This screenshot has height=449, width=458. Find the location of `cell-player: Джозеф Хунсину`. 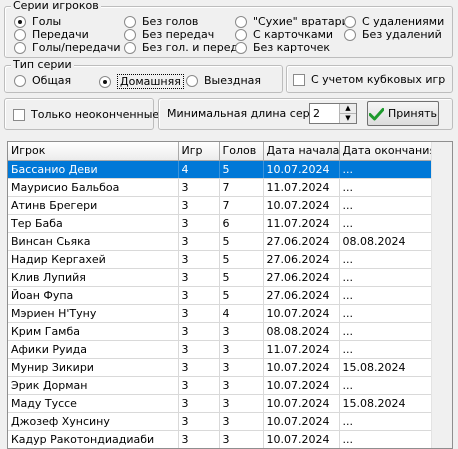

cell-player: Джозеф Хунсину is located at coordinates (93, 421).